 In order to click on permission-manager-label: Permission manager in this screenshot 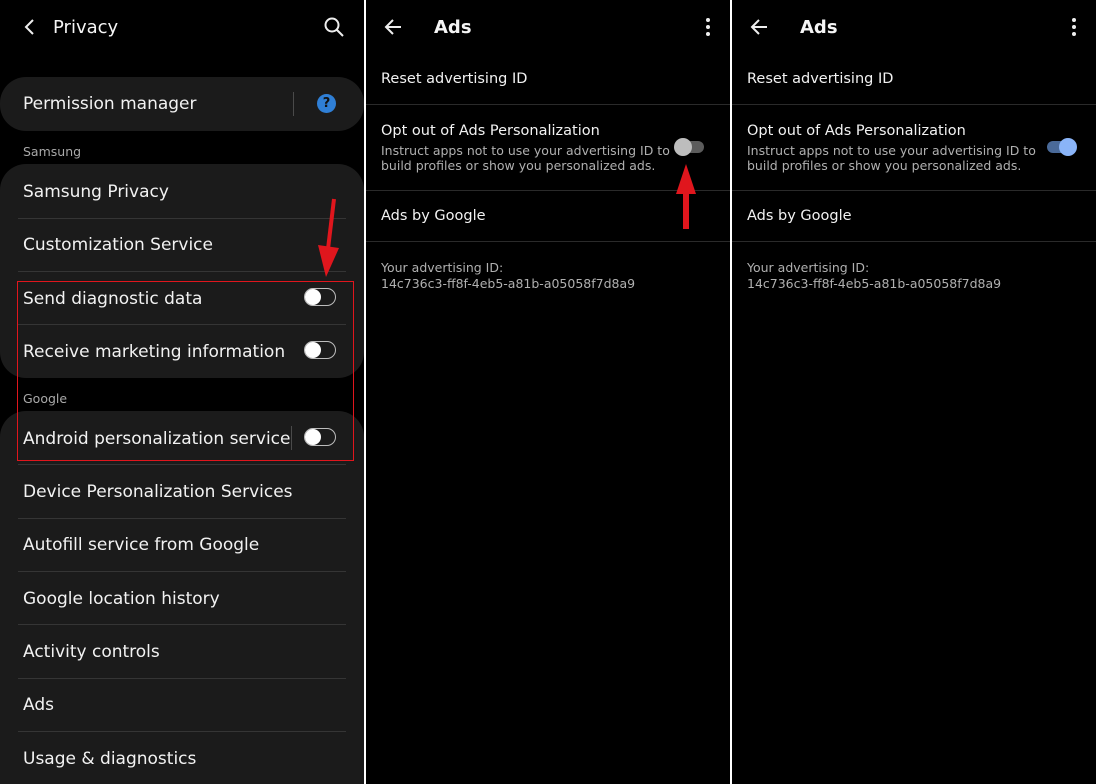, I will do `click(110, 104)`.